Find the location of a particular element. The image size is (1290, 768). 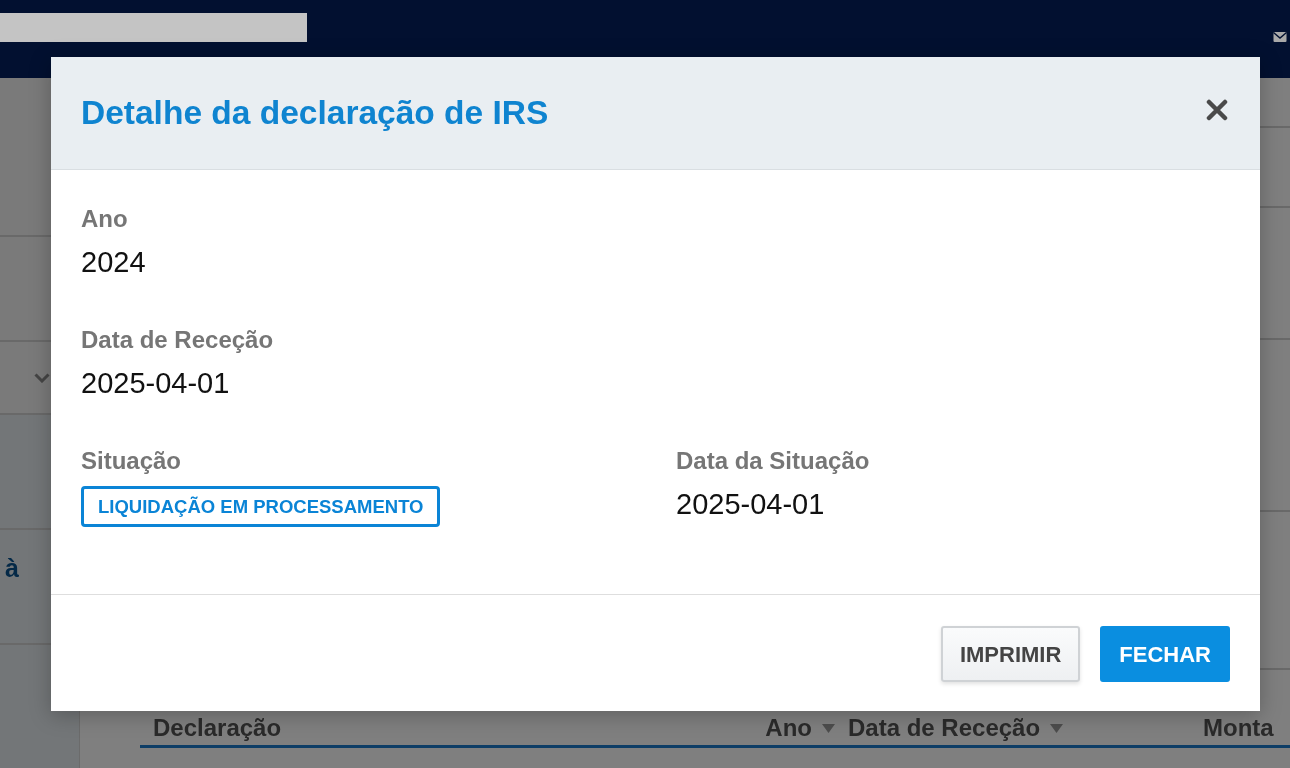

link-text: à is located at coordinates (12, 568).